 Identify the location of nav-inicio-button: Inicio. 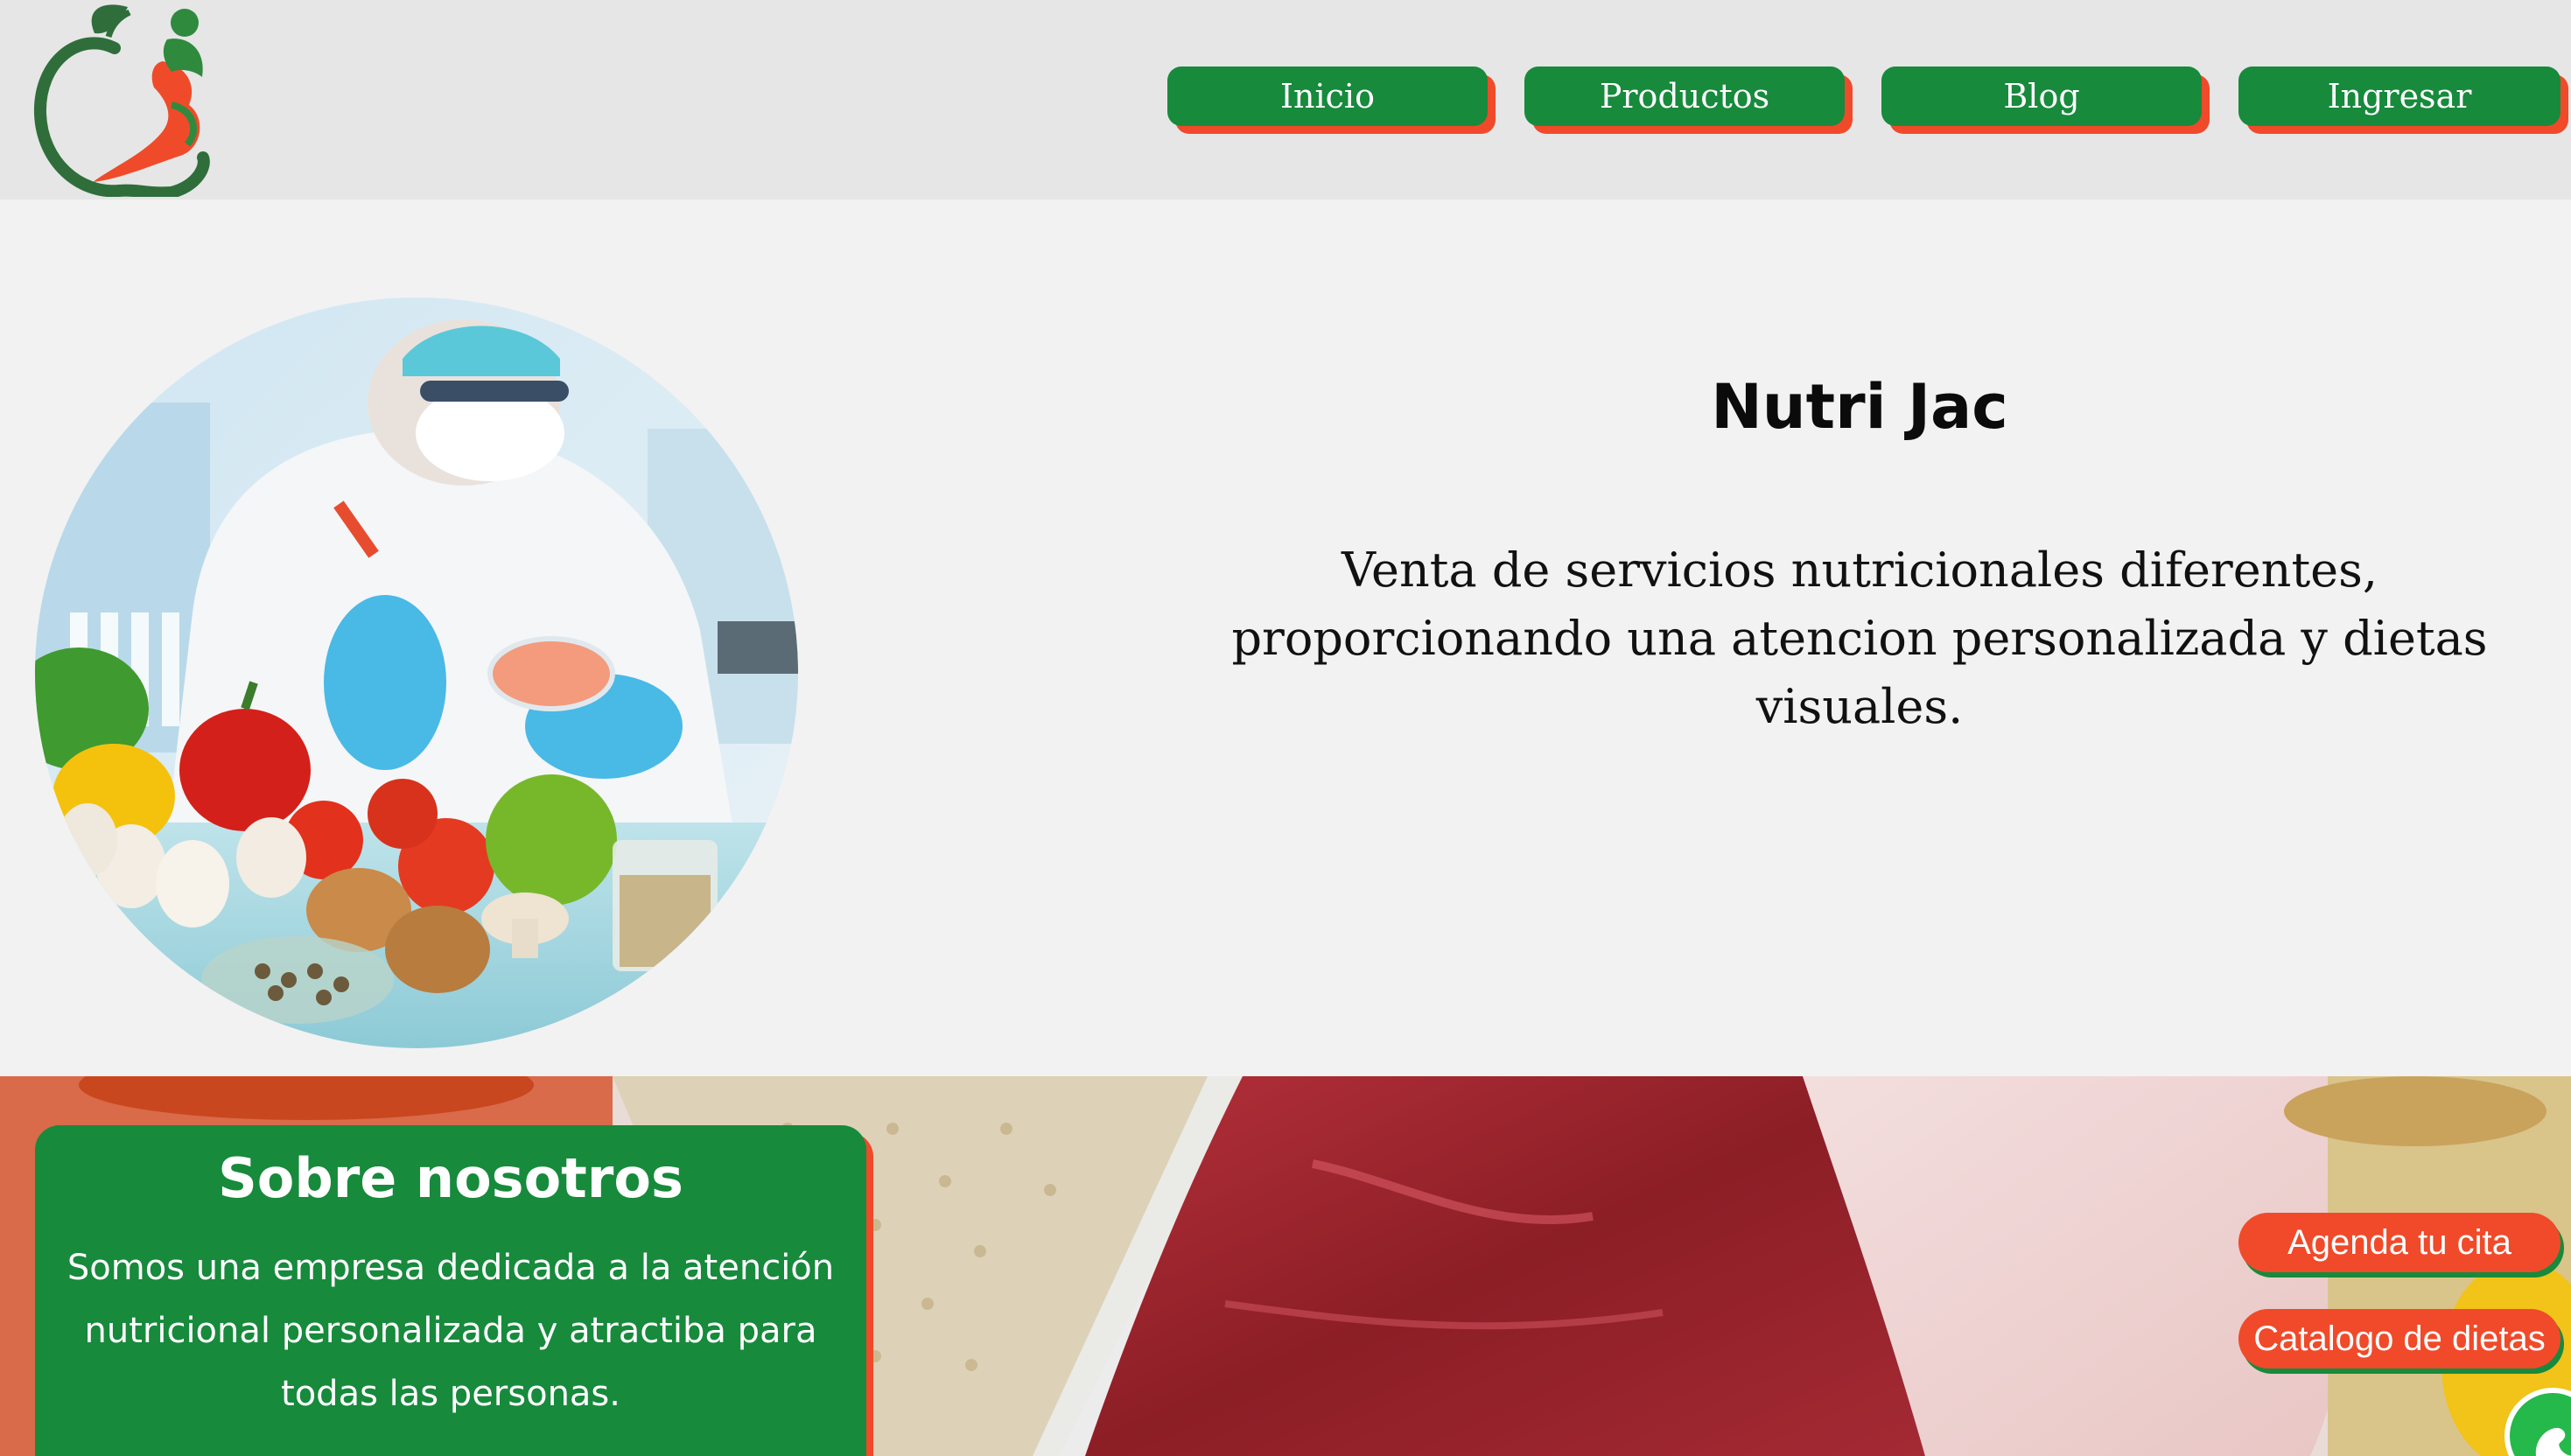
(1327, 96).